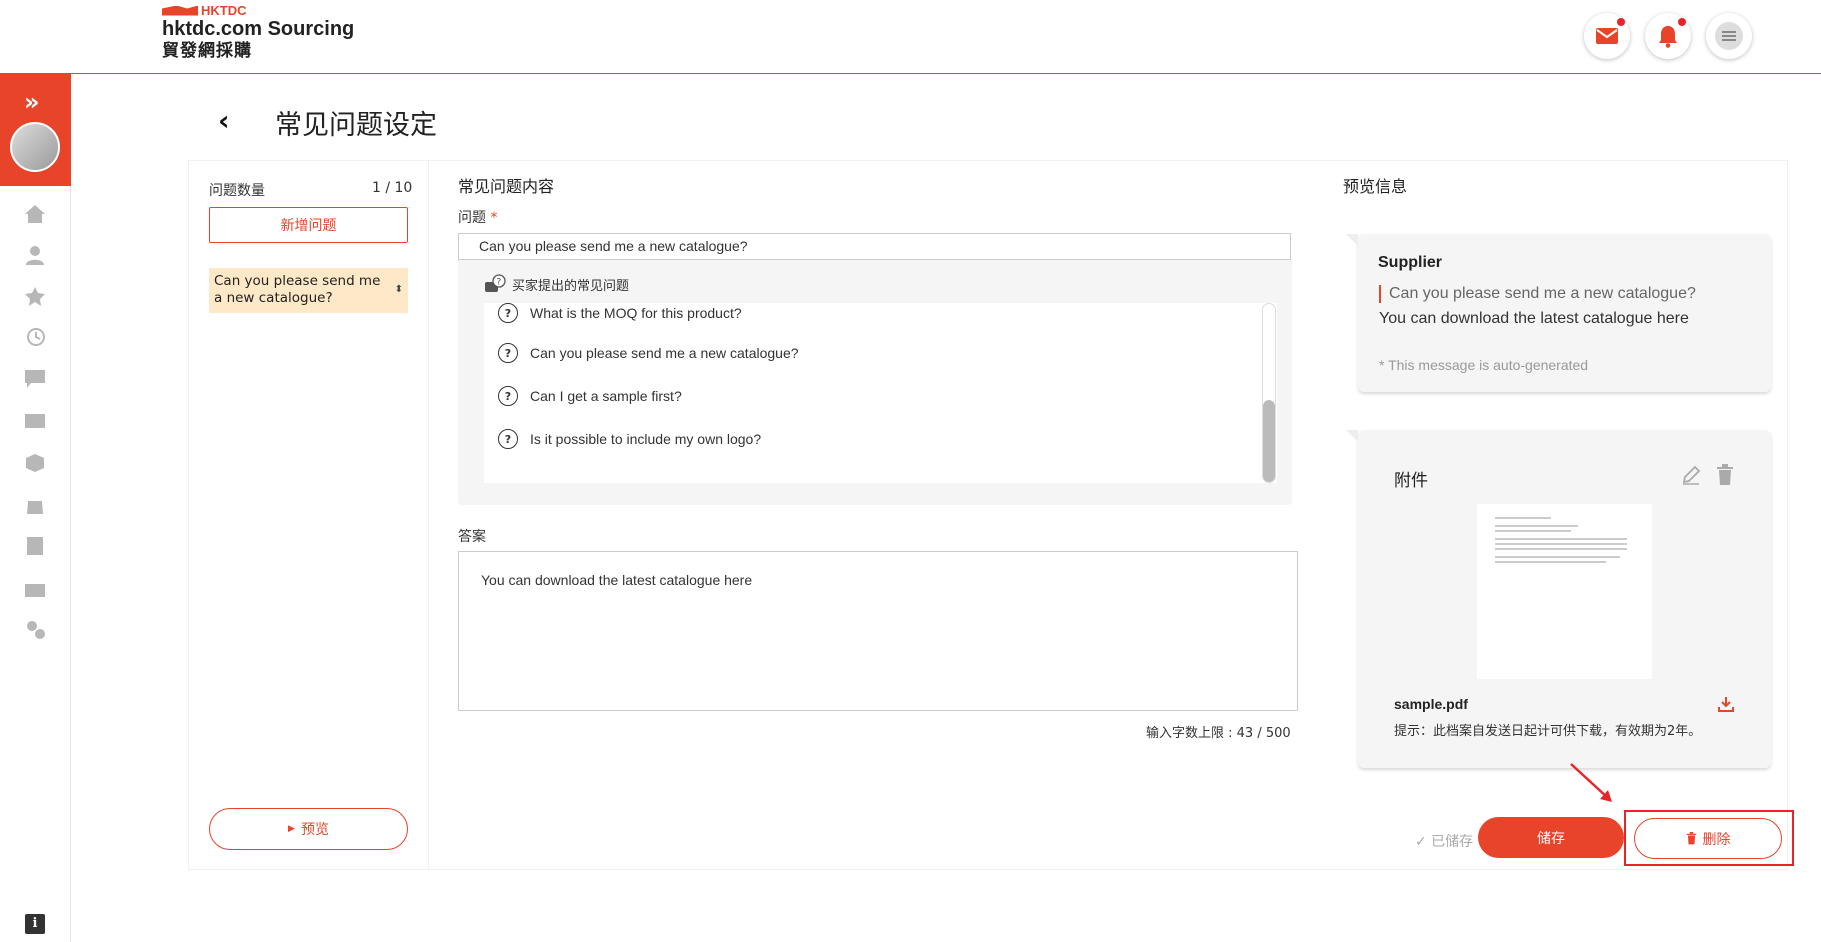 This screenshot has height=942, width=1821. I want to click on question-count-label: 问题数量, so click(237, 191).